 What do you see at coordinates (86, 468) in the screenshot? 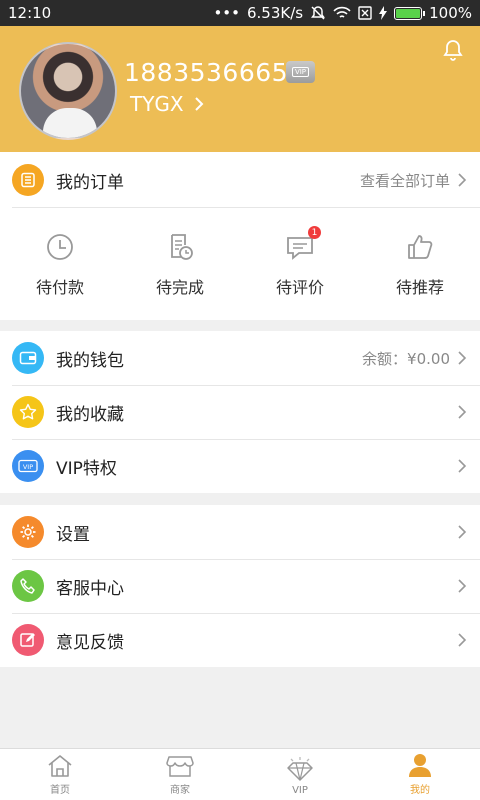
I see `vip-privileges-label: VIP特权` at bounding box center [86, 468].